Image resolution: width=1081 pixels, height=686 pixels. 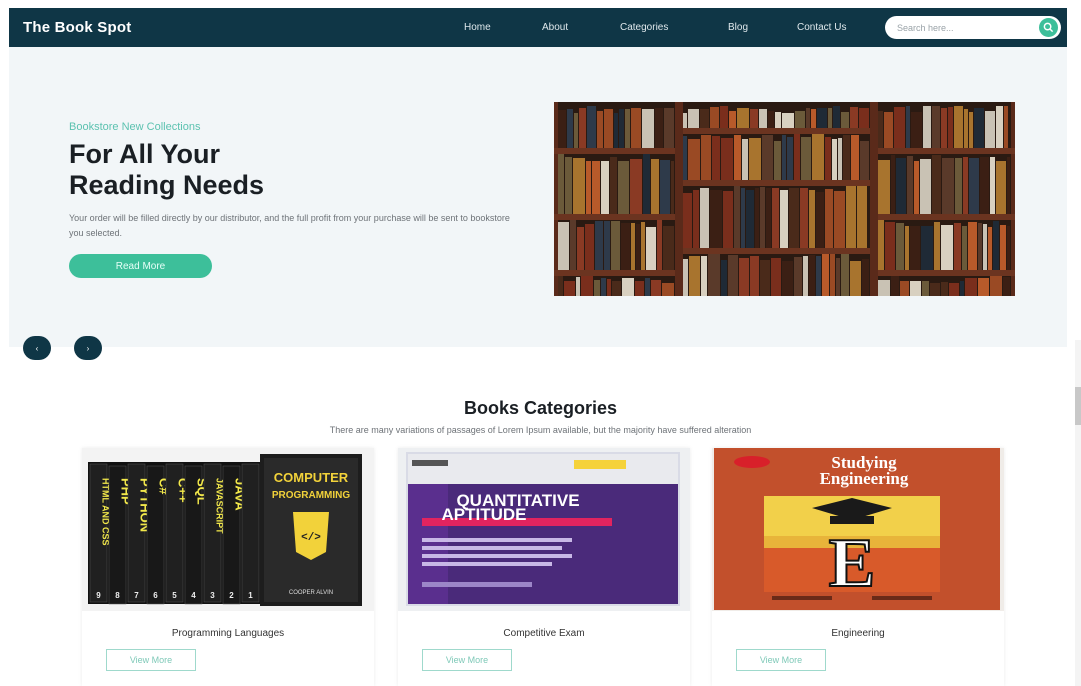 What do you see at coordinates (311, 477) in the screenshot?
I see `programming-cover-title-1: COMPUTER` at bounding box center [311, 477].